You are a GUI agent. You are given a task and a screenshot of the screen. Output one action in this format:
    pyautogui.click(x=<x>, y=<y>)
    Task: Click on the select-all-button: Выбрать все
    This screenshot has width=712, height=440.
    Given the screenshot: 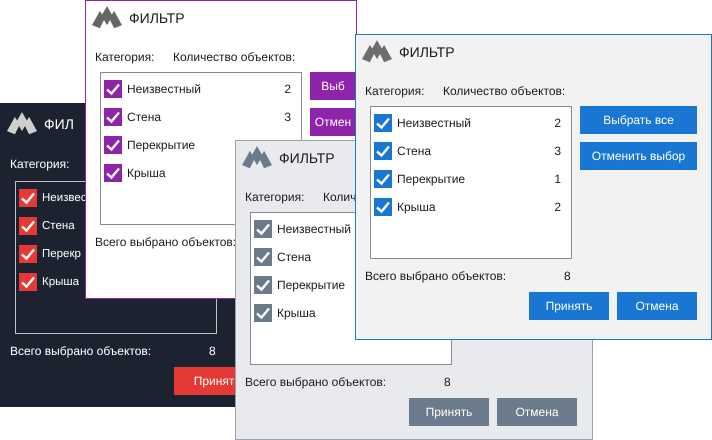 What is the action you would take?
    pyautogui.click(x=638, y=120)
    